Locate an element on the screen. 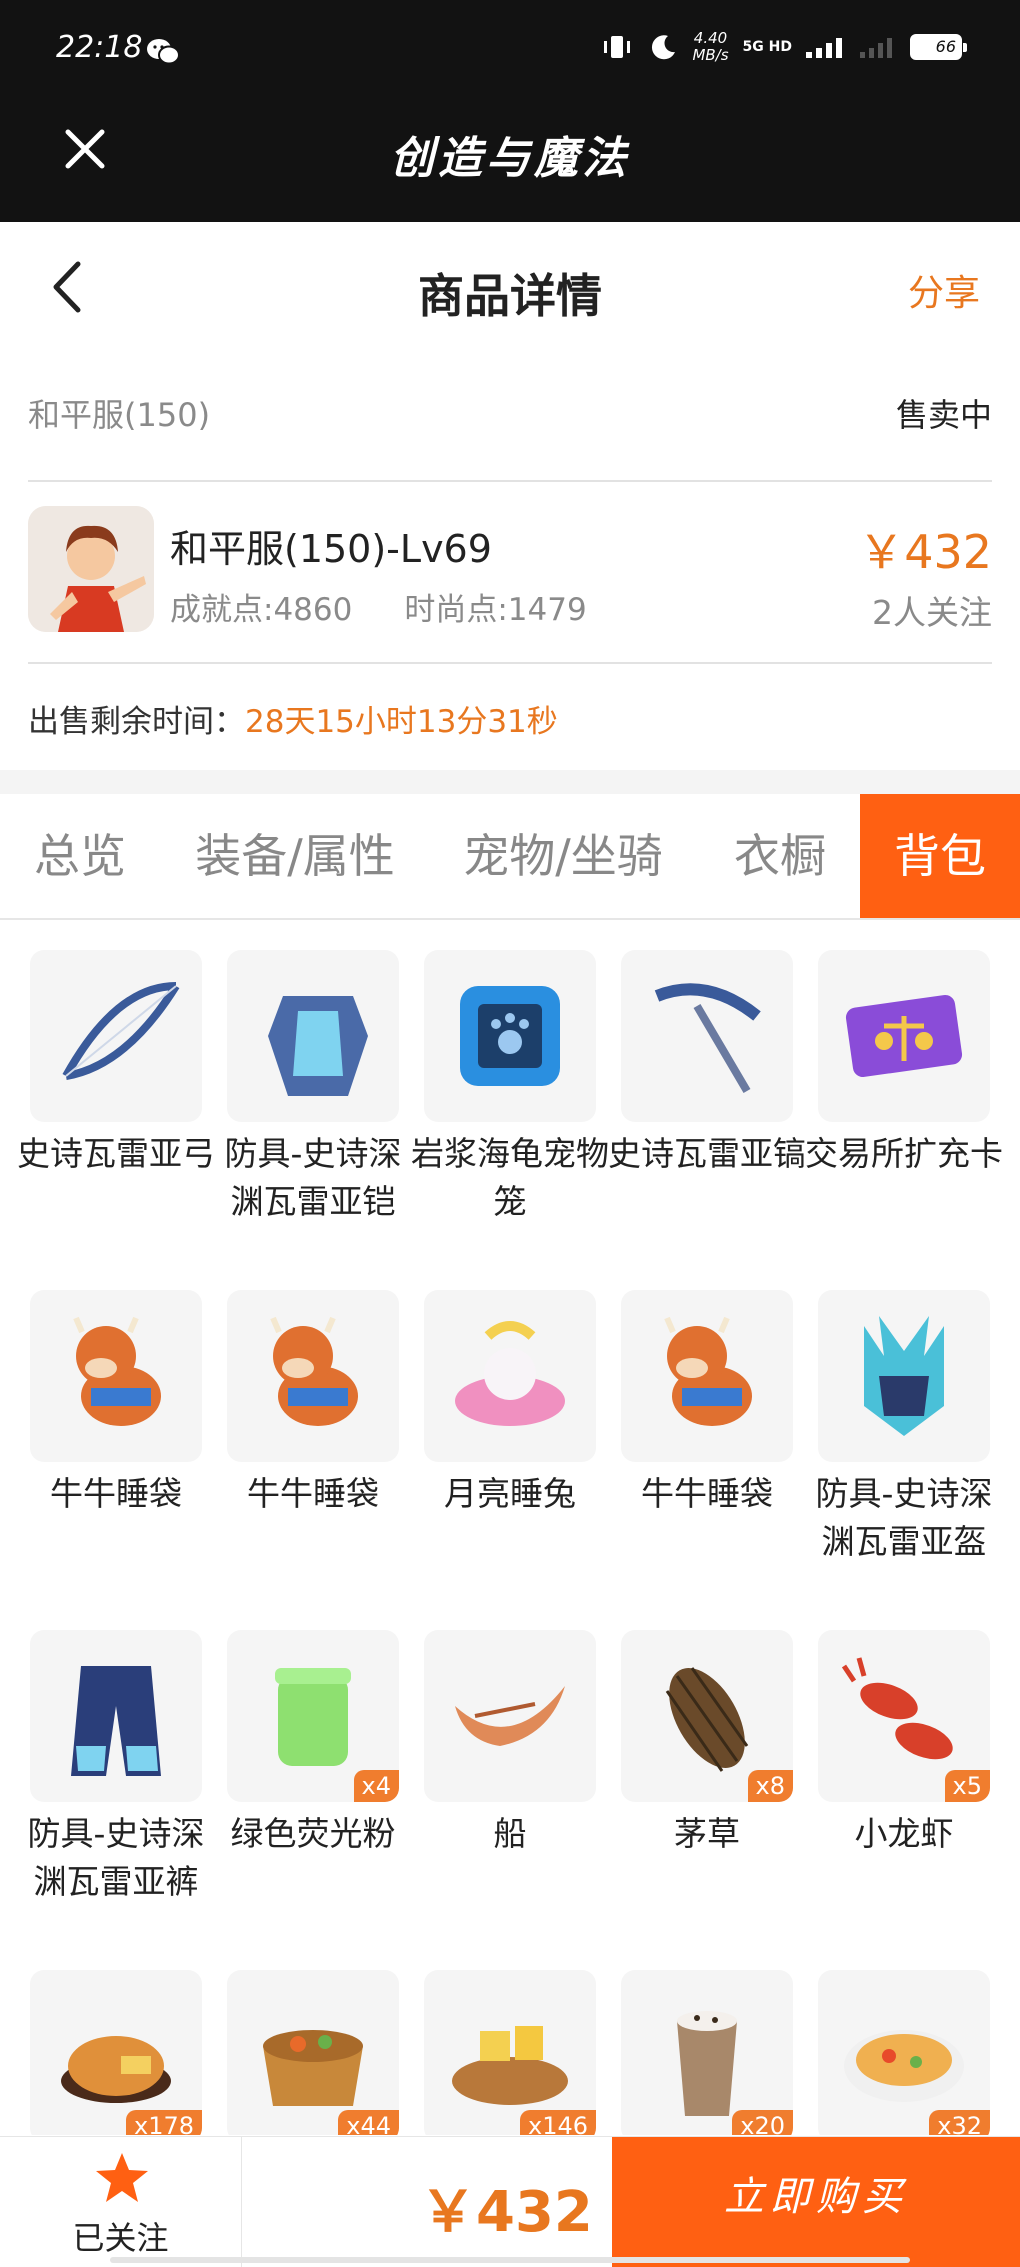 The height and width of the screenshot is (2267, 1020). inventory-item: x146 is located at coordinates (510, 2052).